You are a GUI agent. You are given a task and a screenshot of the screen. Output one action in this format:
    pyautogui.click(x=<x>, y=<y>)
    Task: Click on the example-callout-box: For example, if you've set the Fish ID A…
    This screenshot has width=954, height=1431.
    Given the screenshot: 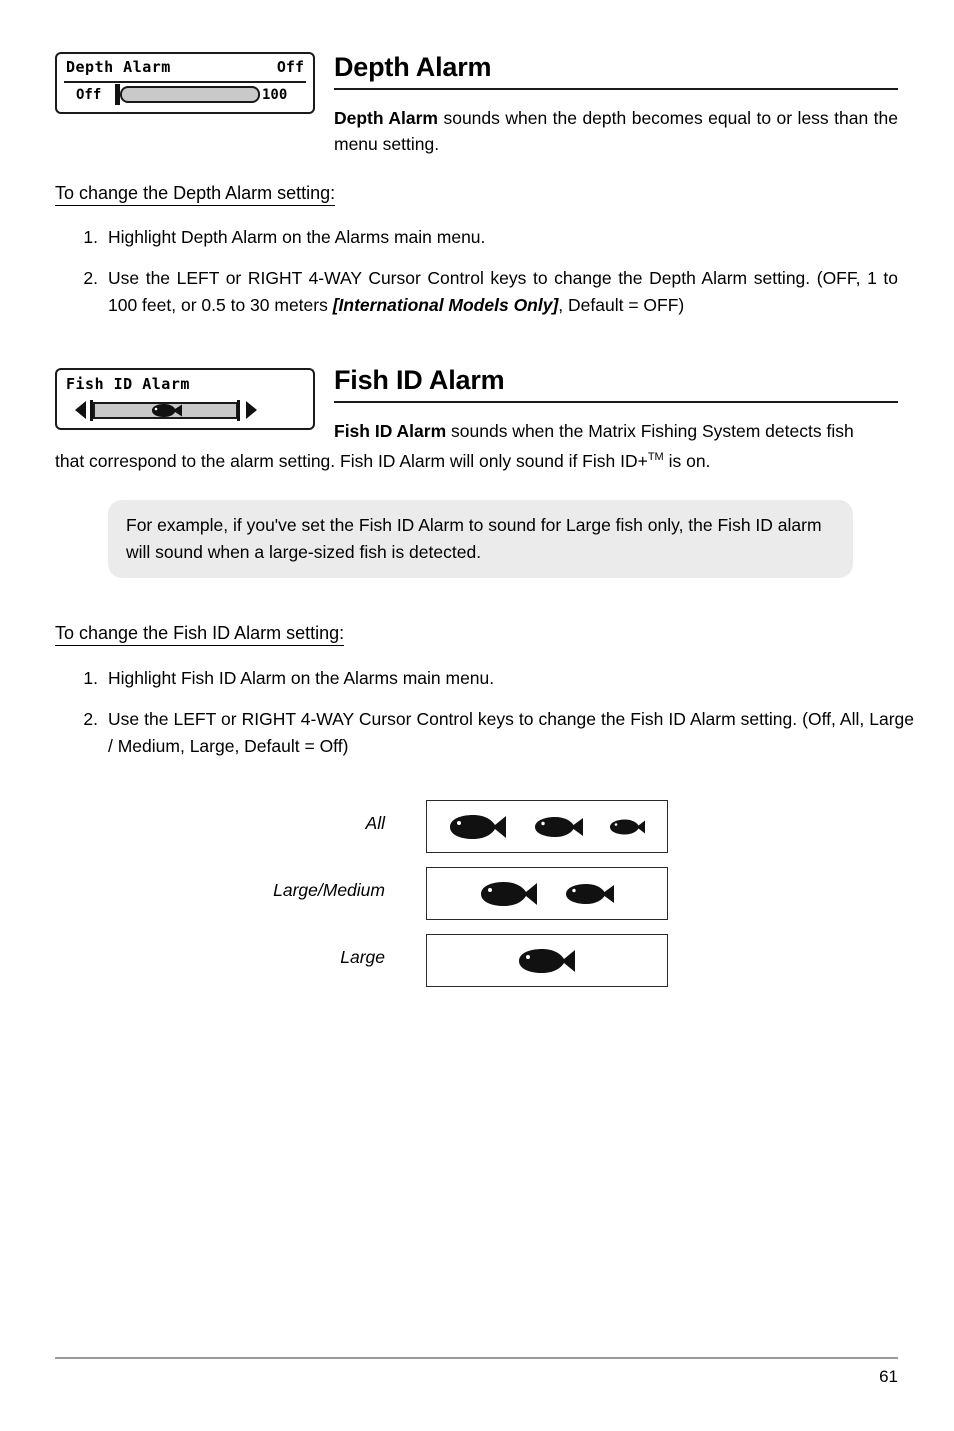 What is the action you would take?
    pyautogui.click(x=480, y=539)
    